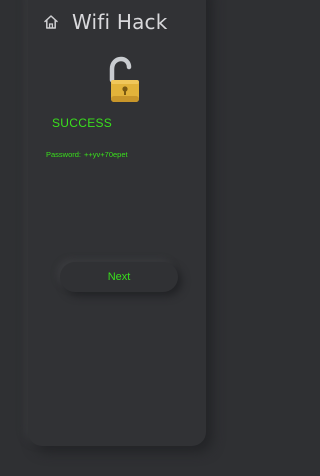 The height and width of the screenshot is (476, 320). What do you see at coordinates (51, 22) in the screenshot?
I see `home-icon` at bounding box center [51, 22].